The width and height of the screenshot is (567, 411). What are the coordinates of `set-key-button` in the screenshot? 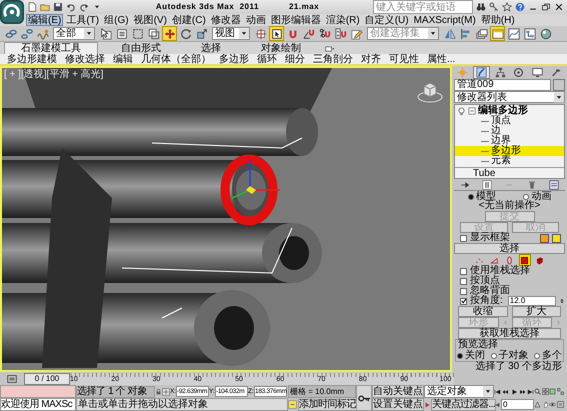 It's located at (364, 398).